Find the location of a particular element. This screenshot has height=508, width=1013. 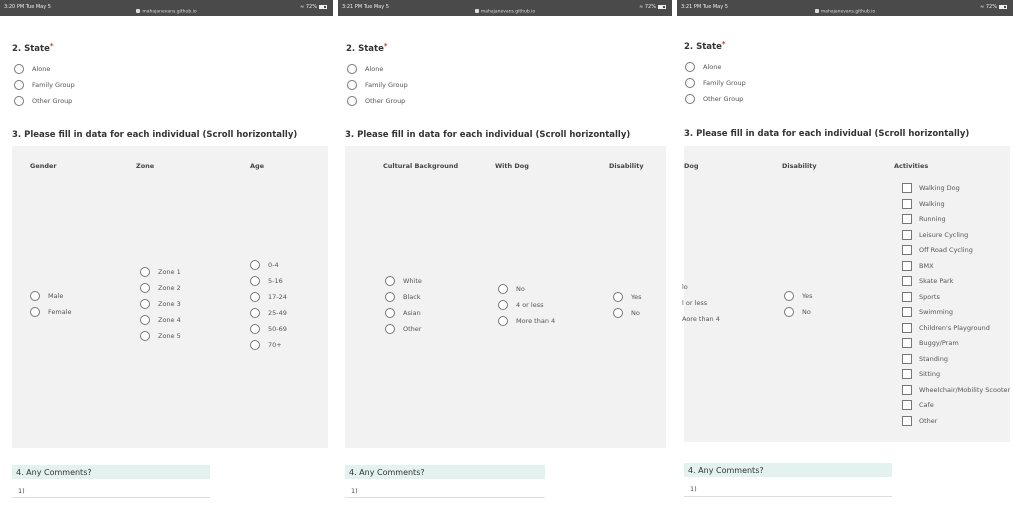

culture-option-black: Black is located at coordinates (403, 297).